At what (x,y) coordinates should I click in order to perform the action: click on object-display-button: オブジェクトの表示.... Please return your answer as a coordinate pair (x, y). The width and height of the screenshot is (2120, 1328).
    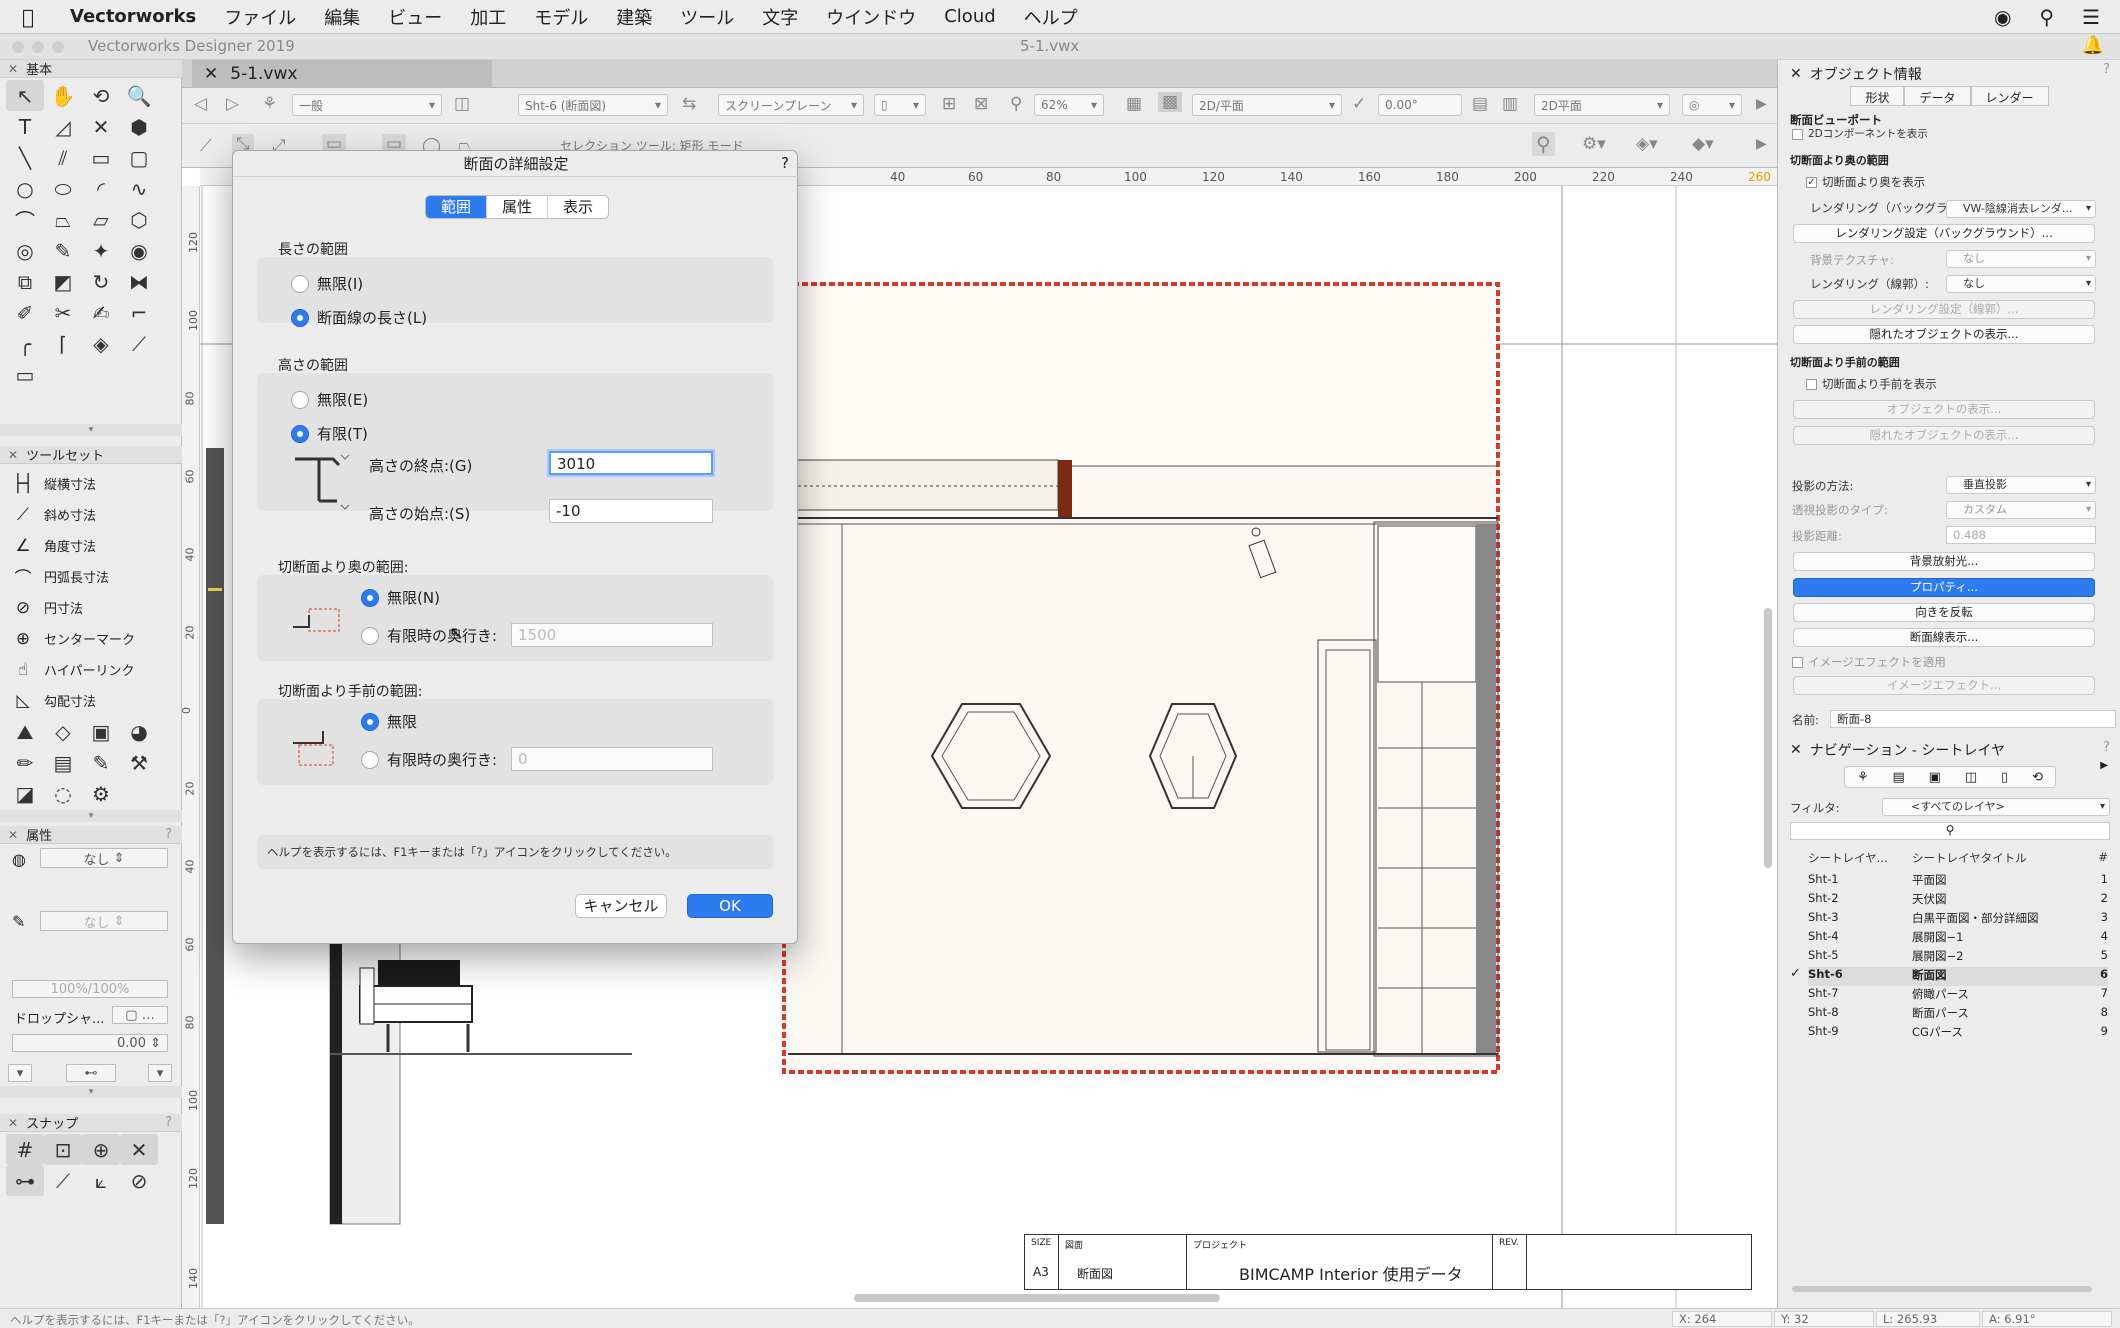
    Looking at the image, I should click on (1944, 409).